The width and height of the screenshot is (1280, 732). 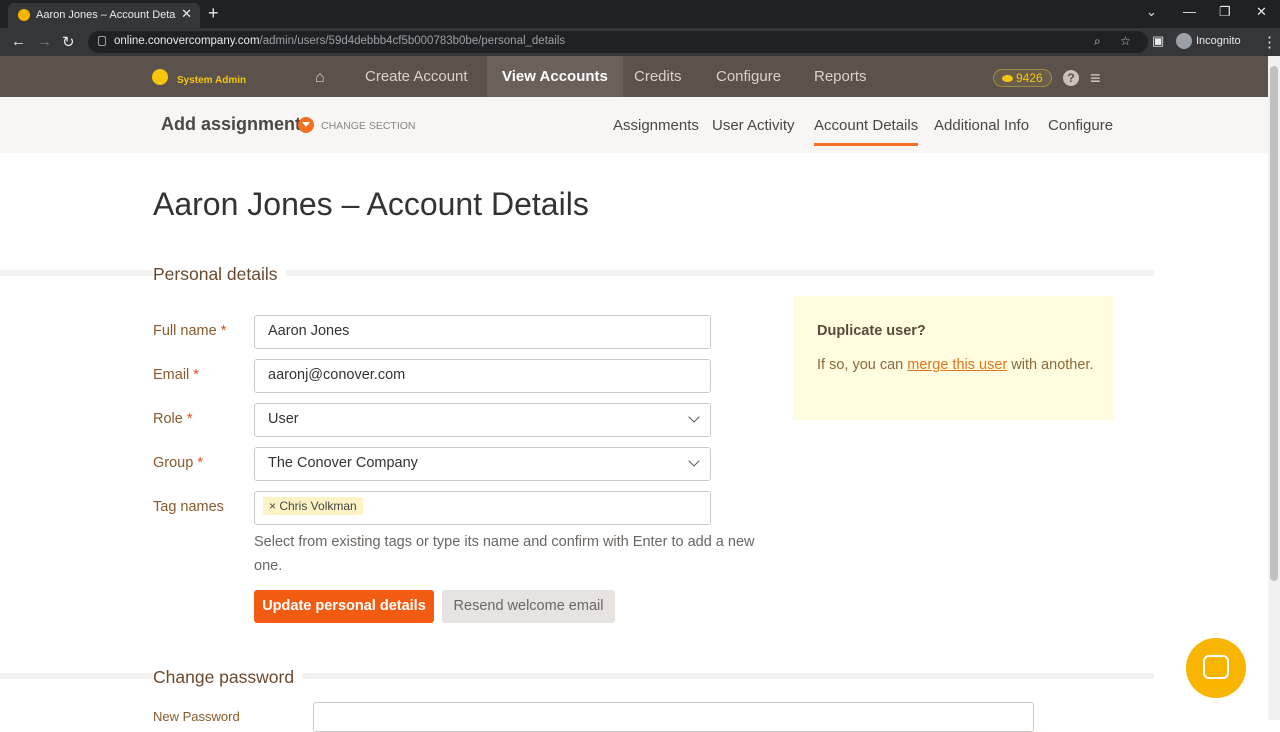 I want to click on role-select: User, so click(x=482, y=420).